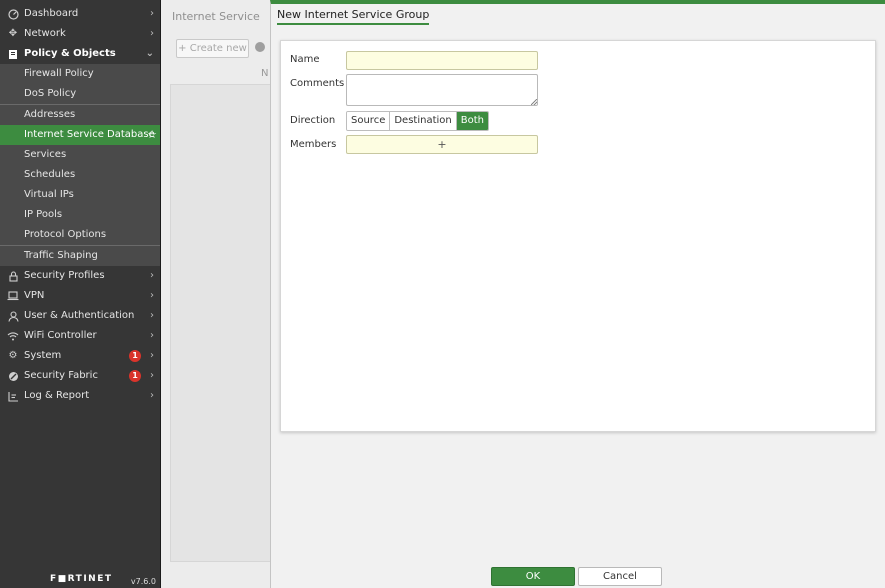 This screenshot has width=885, height=588. I want to click on sidebar-item-label: Addresses, so click(50, 114).